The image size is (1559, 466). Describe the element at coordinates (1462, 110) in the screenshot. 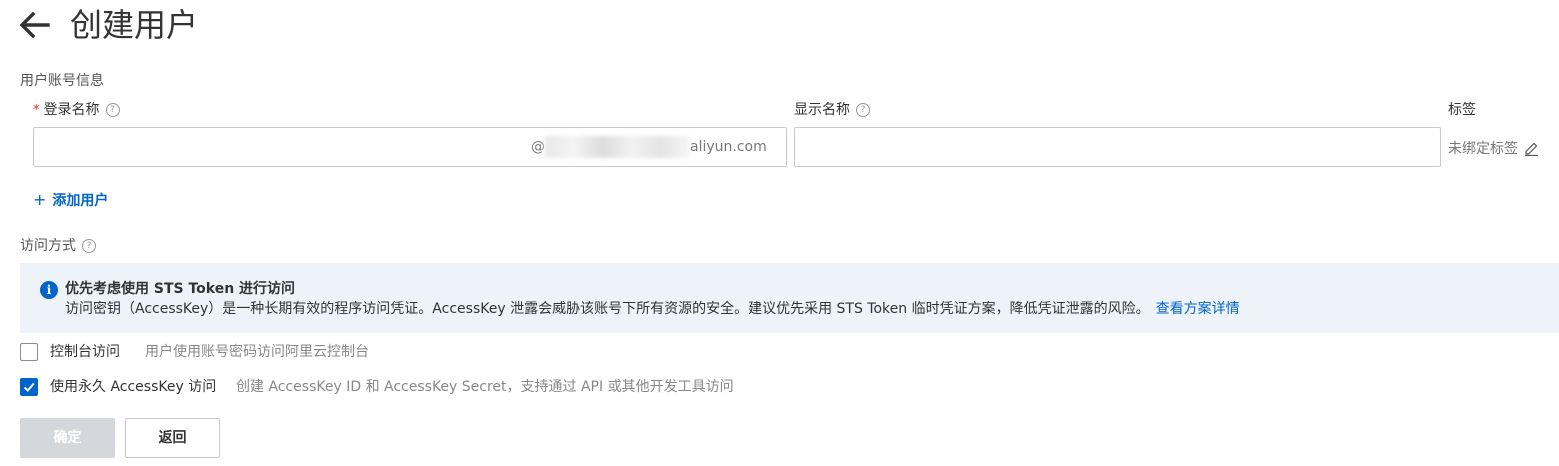

I see `tags-label: 标签` at that location.